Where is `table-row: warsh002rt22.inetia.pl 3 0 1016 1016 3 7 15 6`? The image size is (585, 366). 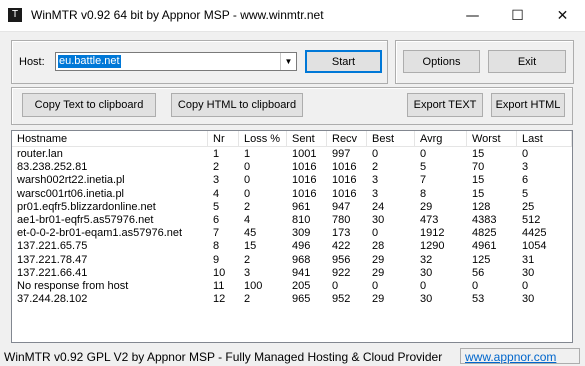 table-row: warsh002rt22.inetia.pl 3 0 1016 1016 3 7 15 6 is located at coordinates (292, 180).